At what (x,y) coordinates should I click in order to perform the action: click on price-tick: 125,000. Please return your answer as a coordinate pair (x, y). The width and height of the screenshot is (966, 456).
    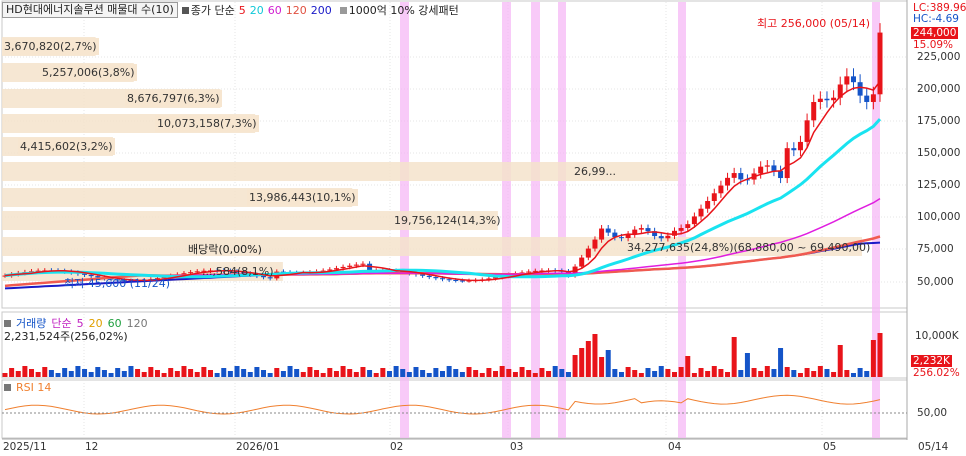
    Looking at the image, I should click on (939, 185).